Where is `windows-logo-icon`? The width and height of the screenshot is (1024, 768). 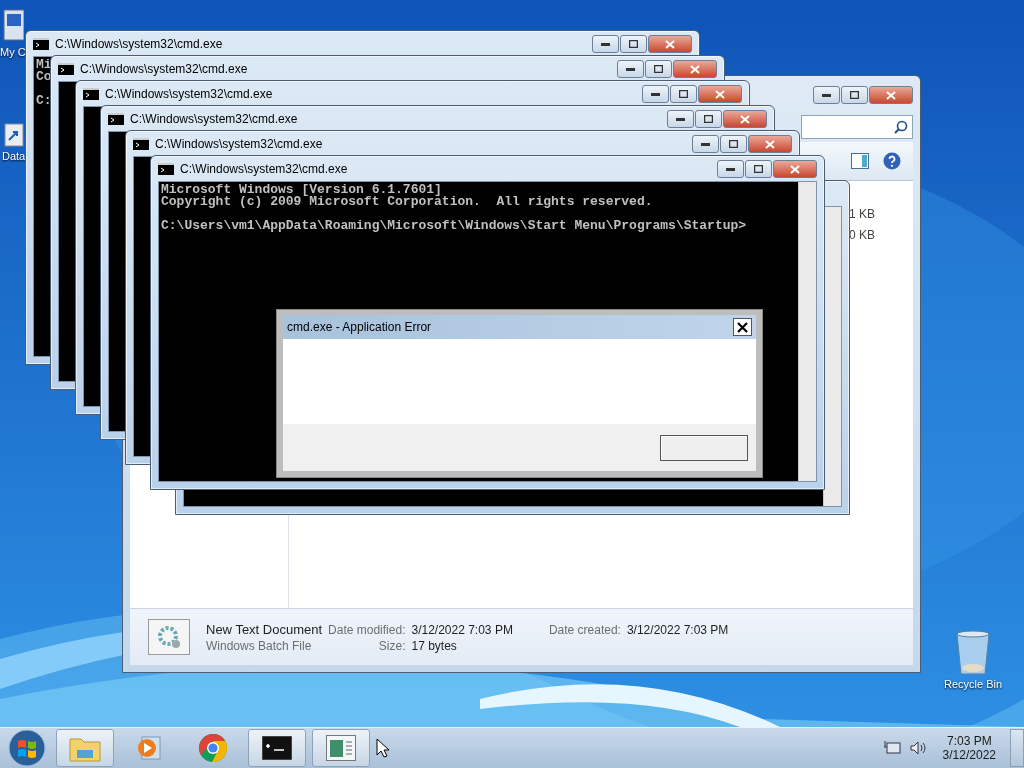
windows-logo-icon is located at coordinates (27, 748).